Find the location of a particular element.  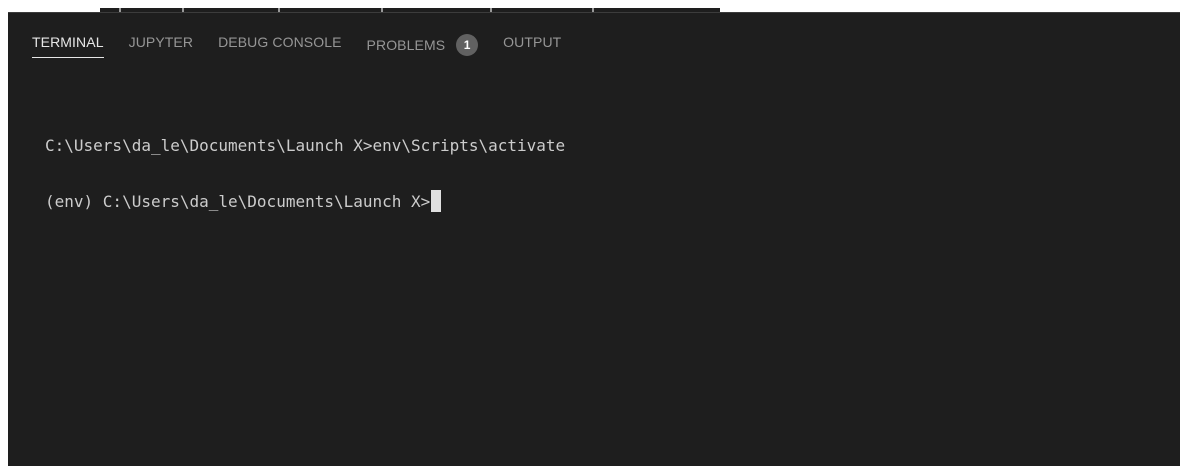

tab-terminal-label: TERMINAL is located at coordinates (68, 42).